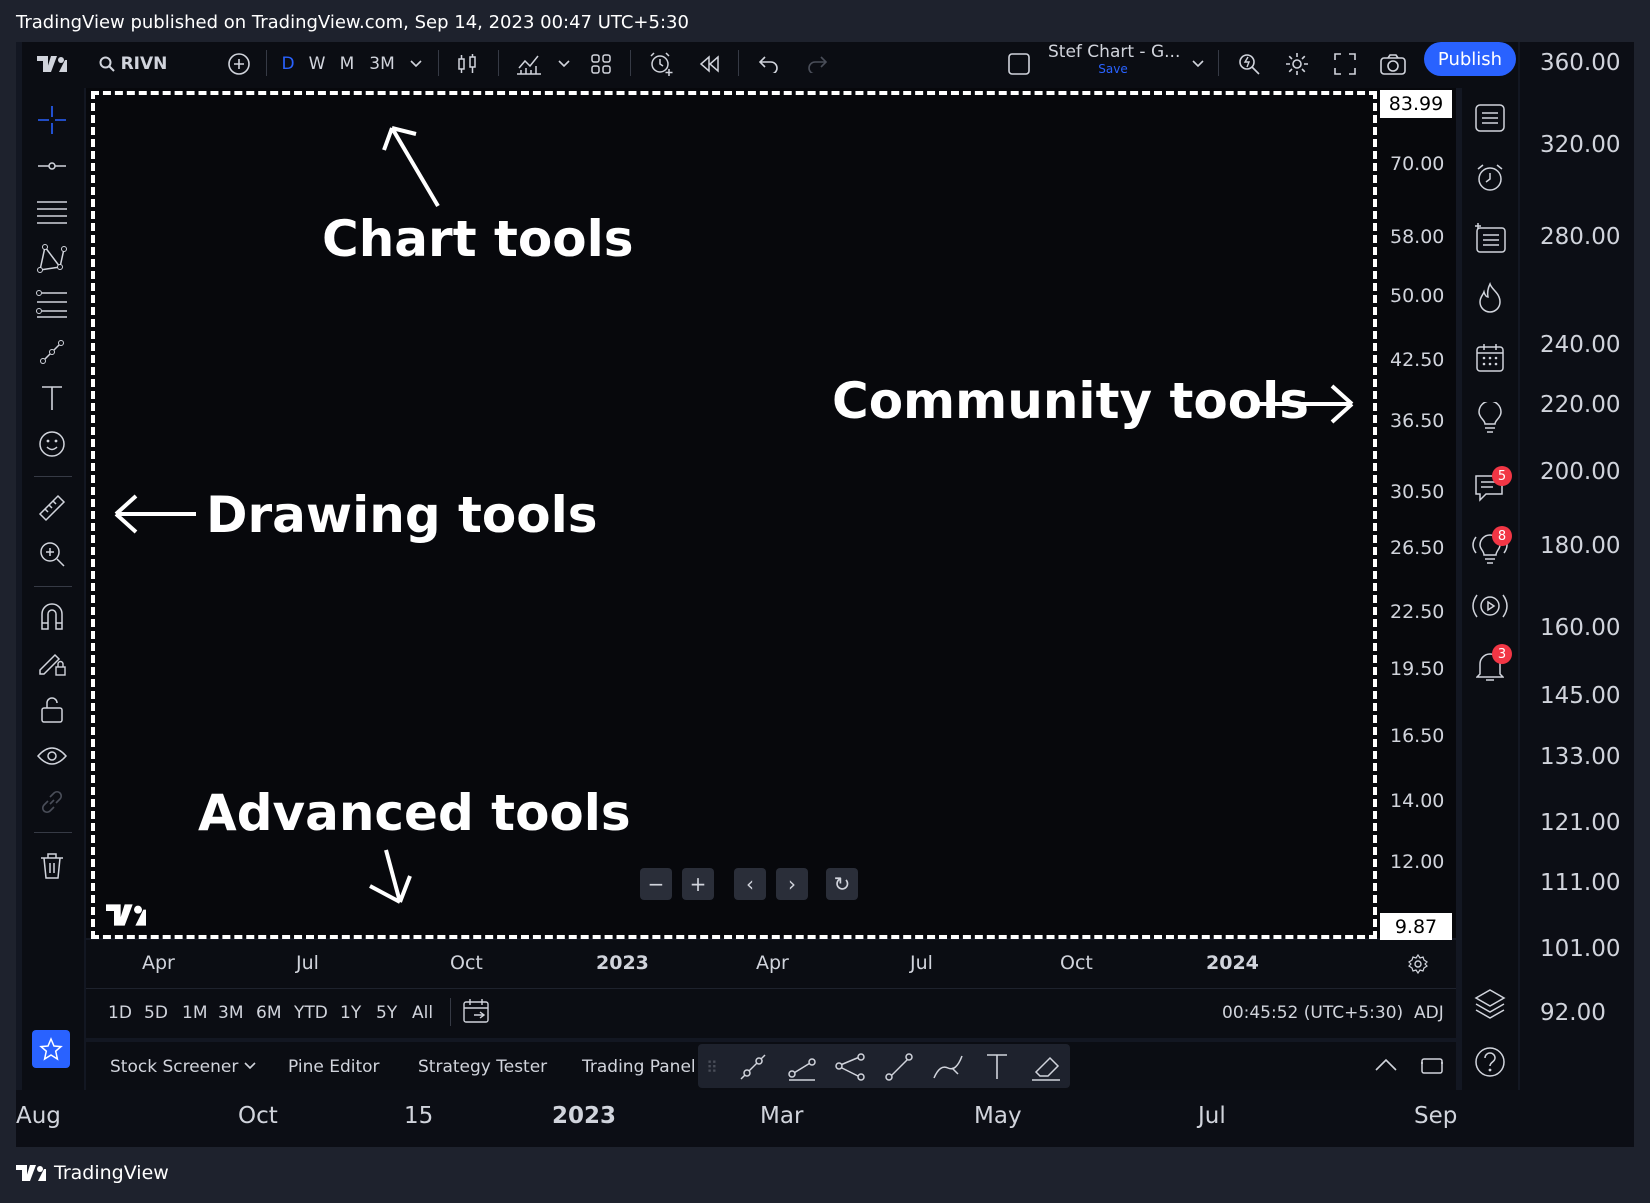 The image size is (1650, 1203). What do you see at coordinates (1070, 401) in the screenshot?
I see `community-tools-annotation: Community tools` at bounding box center [1070, 401].